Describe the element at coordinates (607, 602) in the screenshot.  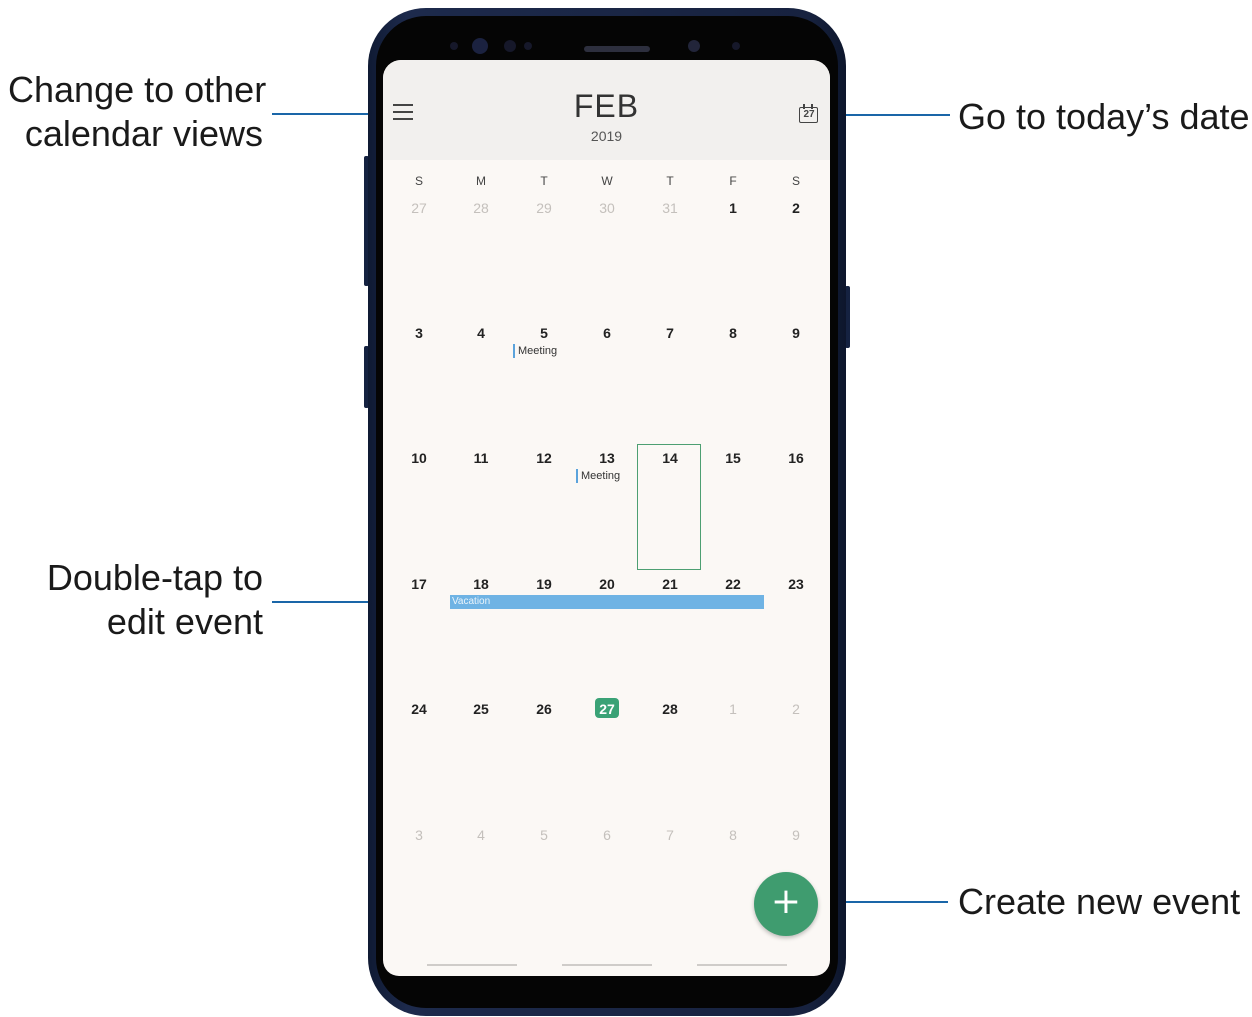
I see `event-vacation-bar: Vacation` at that location.